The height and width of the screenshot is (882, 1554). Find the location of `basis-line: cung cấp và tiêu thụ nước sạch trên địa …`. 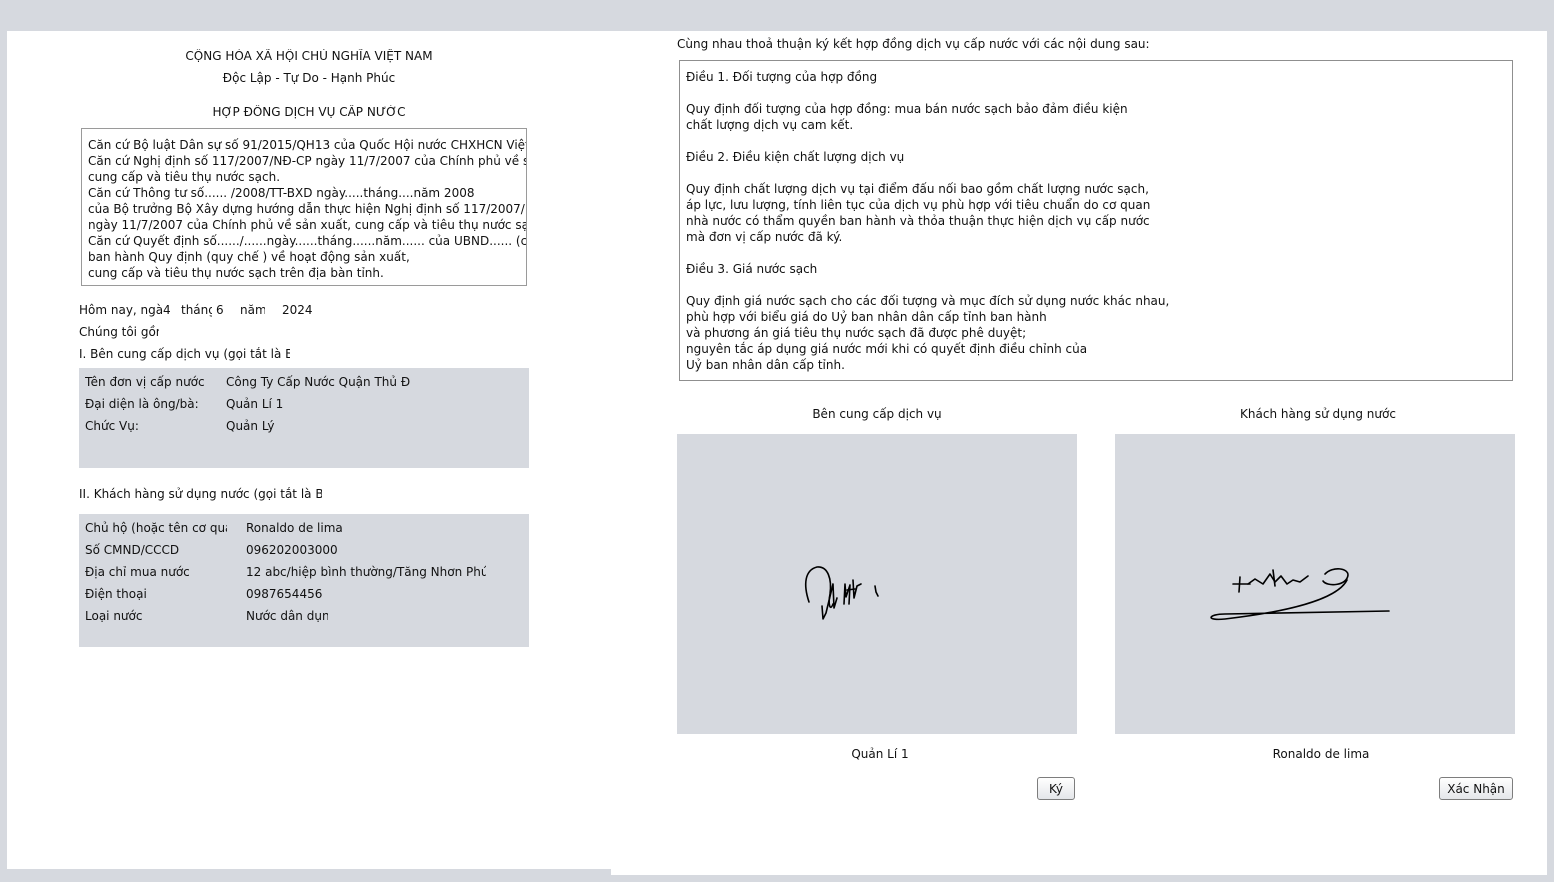

basis-line: cung cấp và tiêu thụ nước sạch trên địa … is located at coordinates (236, 273).